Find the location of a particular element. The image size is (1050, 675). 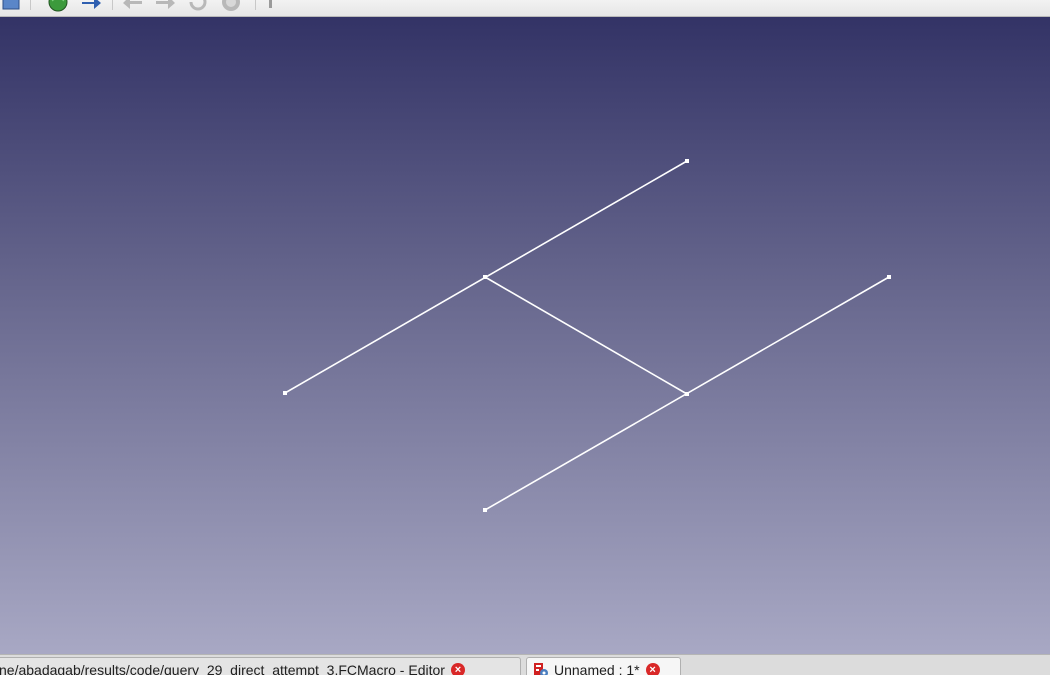

arrow-right-icon is located at coordinates (91, 8).